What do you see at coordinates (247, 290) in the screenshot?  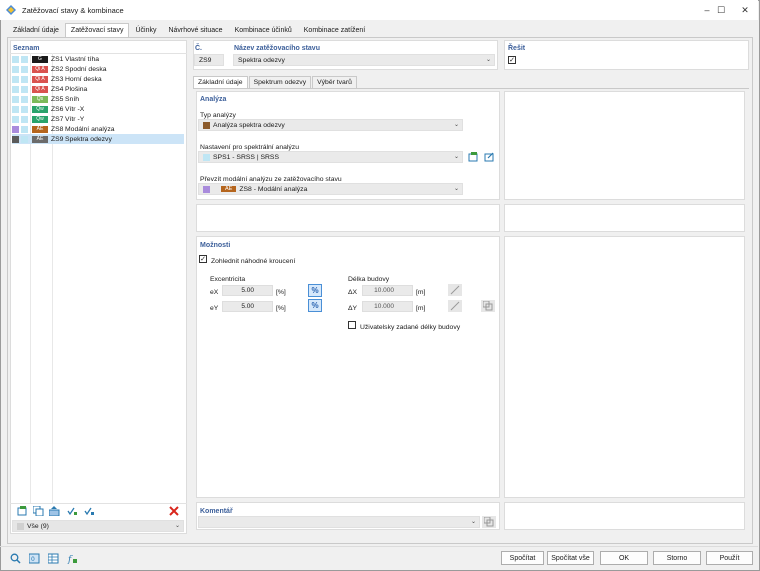 I see `ex-input: 5.00` at bounding box center [247, 290].